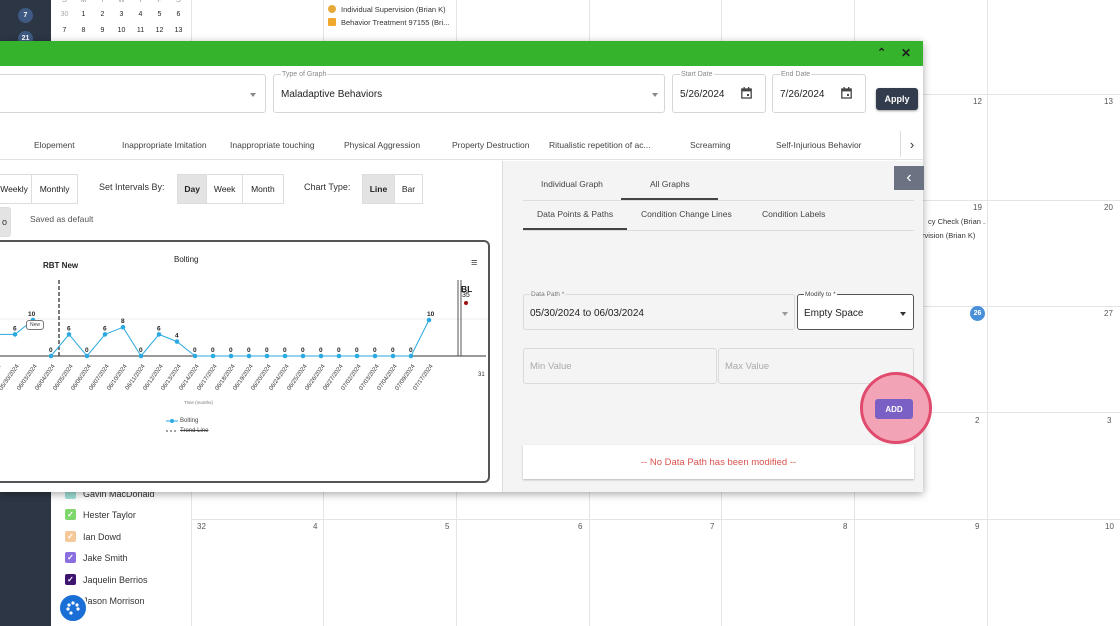 The width and height of the screenshot is (1120, 626). What do you see at coordinates (686, 214) in the screenshot?
I see `tab-condition-change-lines: Condition Change Lines` at bounding box center [686, 214].